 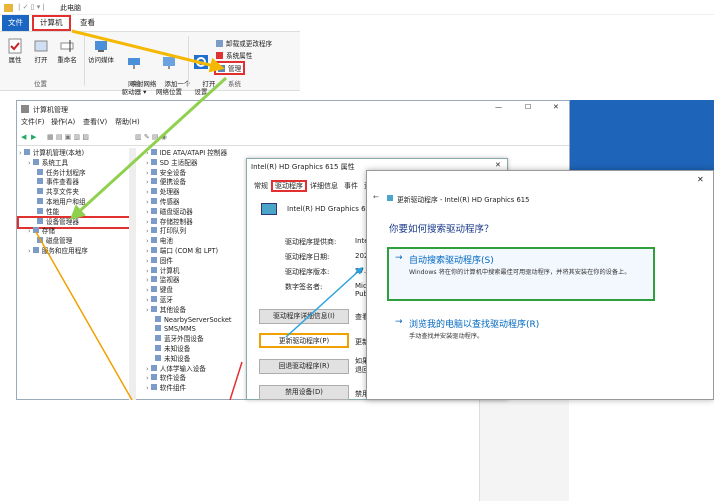 What do you see at coordinates (148, 51) in the screenshot?
I see `arrow-yellow` at bounding box center [148, 51].